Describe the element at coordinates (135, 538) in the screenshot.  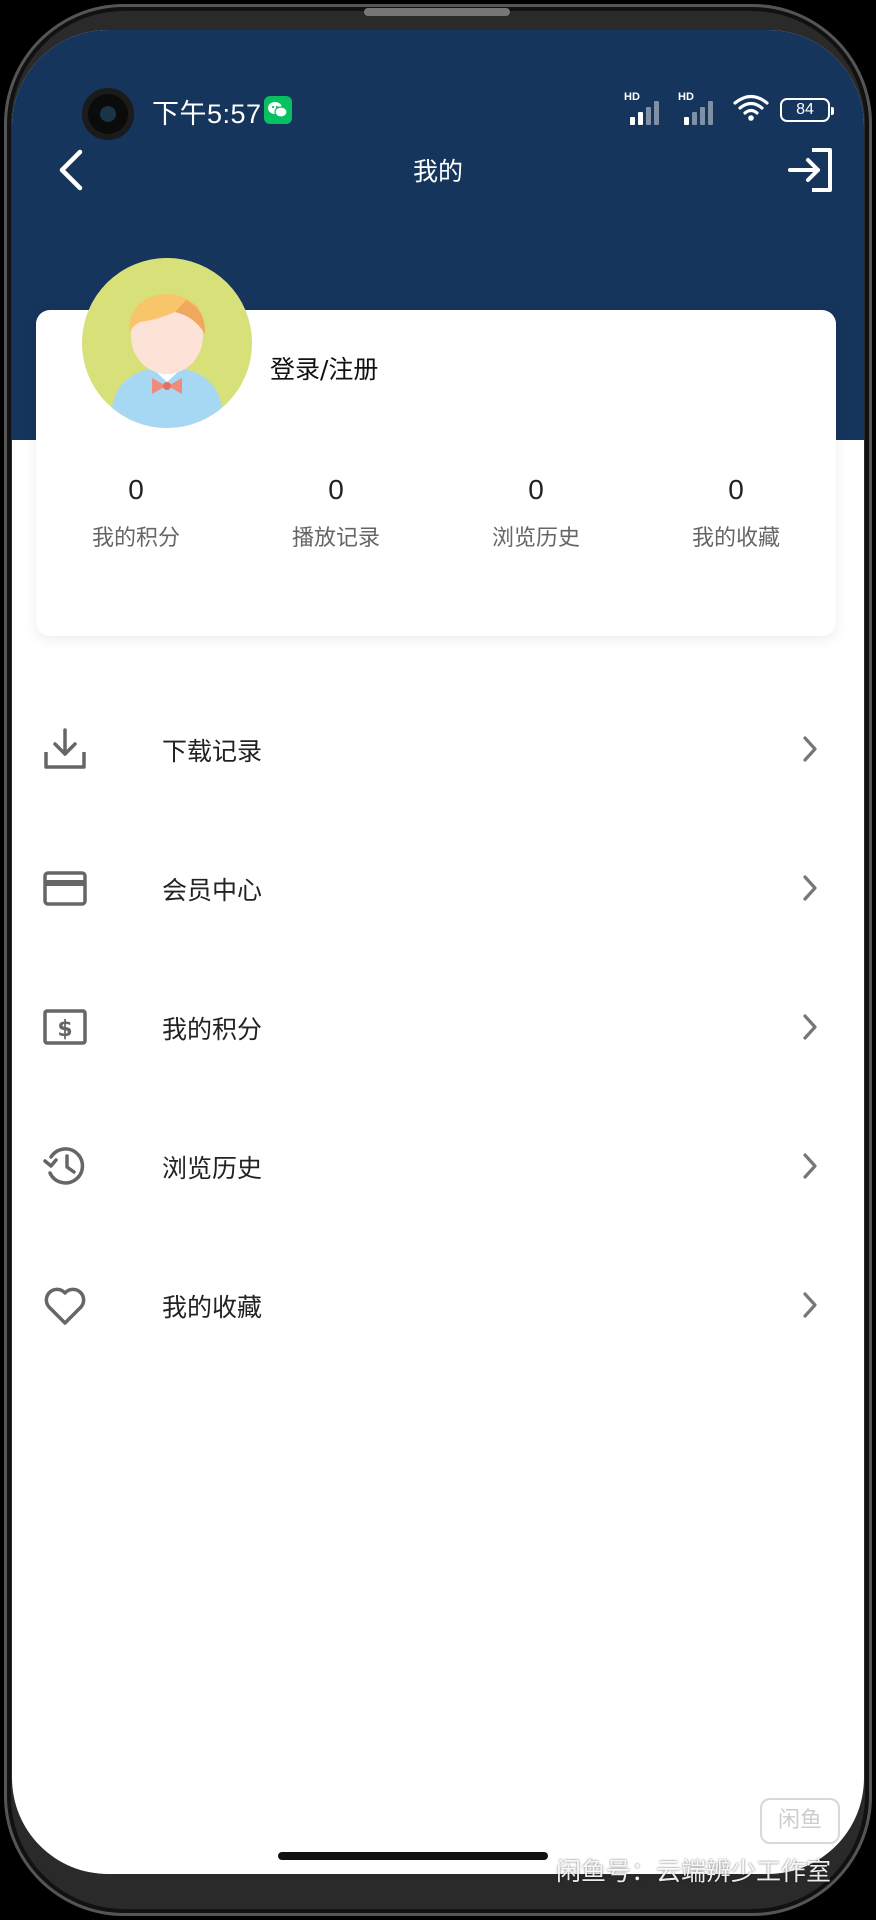
I see `stat-label: 我的积分` at that location.